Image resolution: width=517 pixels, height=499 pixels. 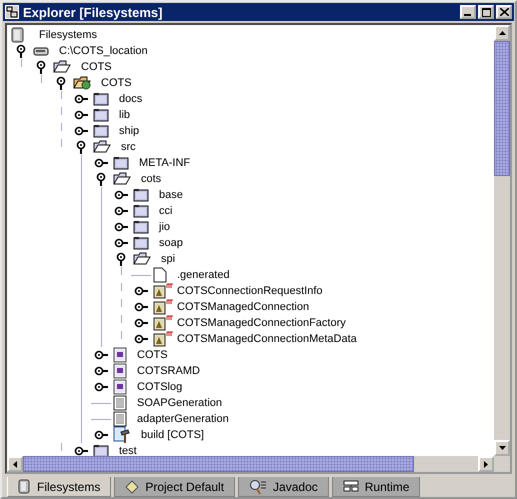 What do you see at coordinates (93, 12) in the screenshot?
I see `window-title: Explorer [Filesystems]` at bounding box center [93, 12].